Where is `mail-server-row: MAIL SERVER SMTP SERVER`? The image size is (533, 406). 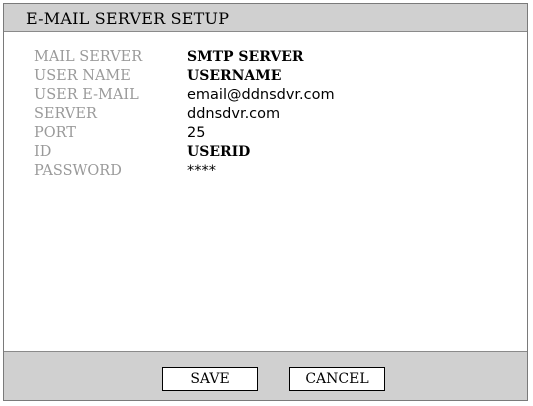
mail-server-row: MAIL SERVER SMTP SERVER is located at coordinates (269, 58).